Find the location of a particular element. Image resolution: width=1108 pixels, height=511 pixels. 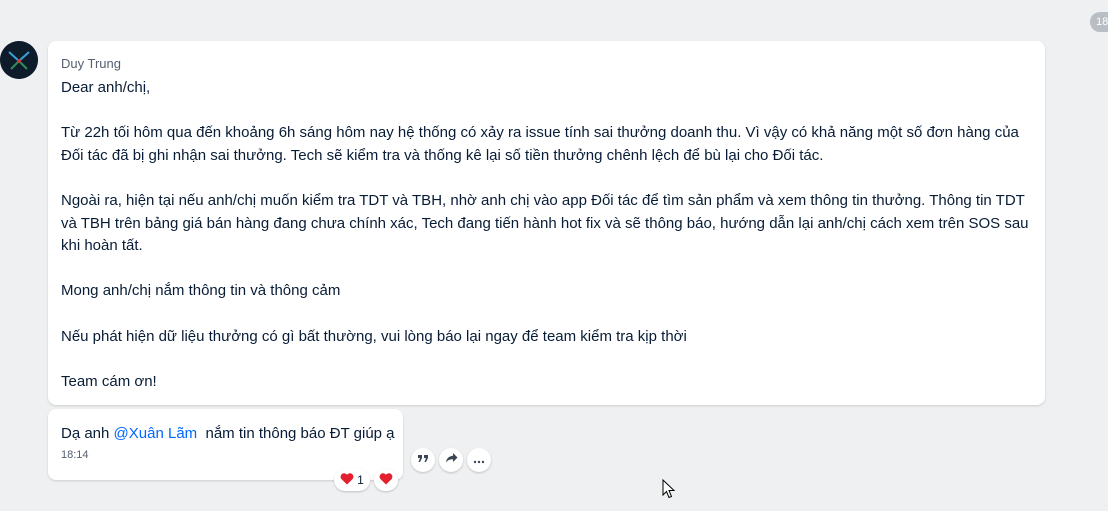

sender-name: Duy Trung is located at coordinates (546, 64).